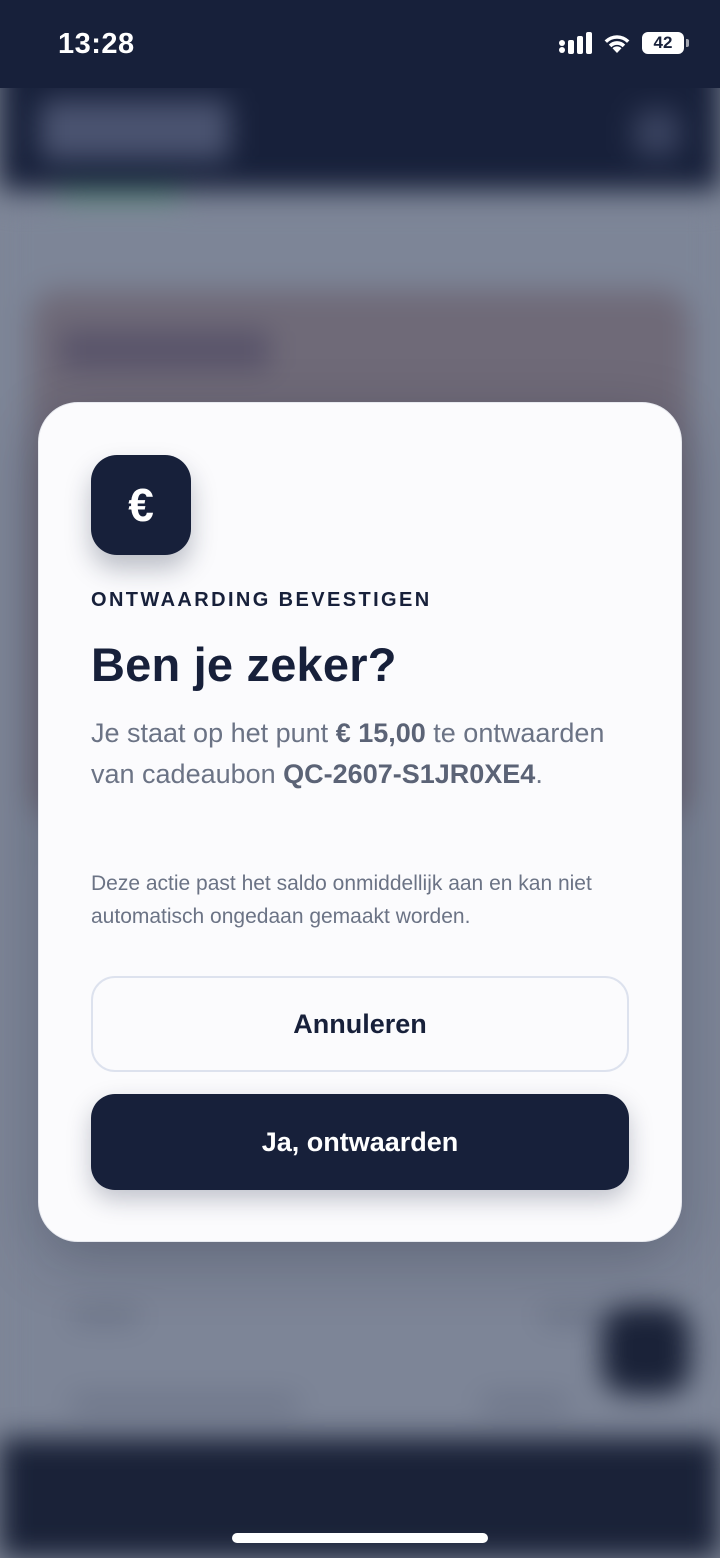 The image size is (720, 1558). I want to click on message-suffix: ., so click(539, 774).